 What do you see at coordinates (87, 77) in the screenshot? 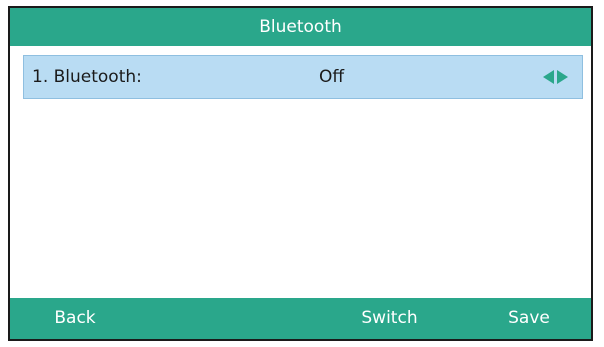
I see `menu-item-label: 1. Bluetooth:` at bounding box center [87, 77].